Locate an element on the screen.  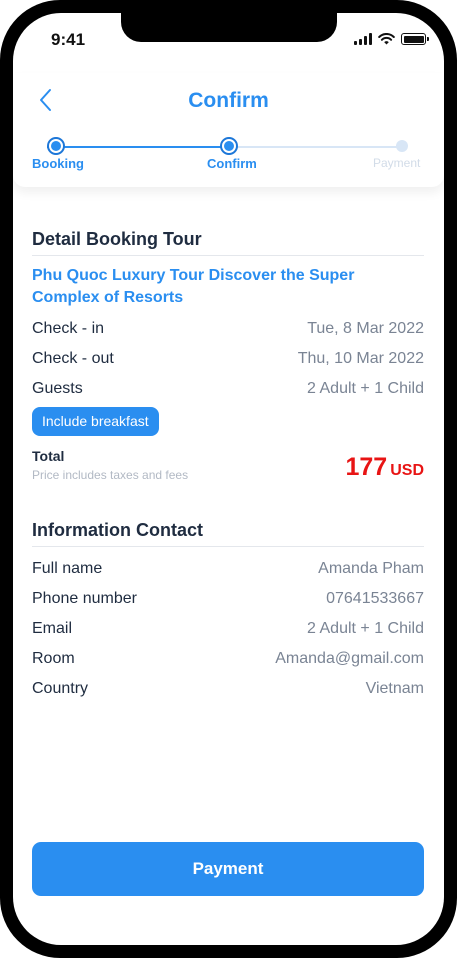
email-row: Email 2 Adult + 1 Child is located at coordinates (228, 629).